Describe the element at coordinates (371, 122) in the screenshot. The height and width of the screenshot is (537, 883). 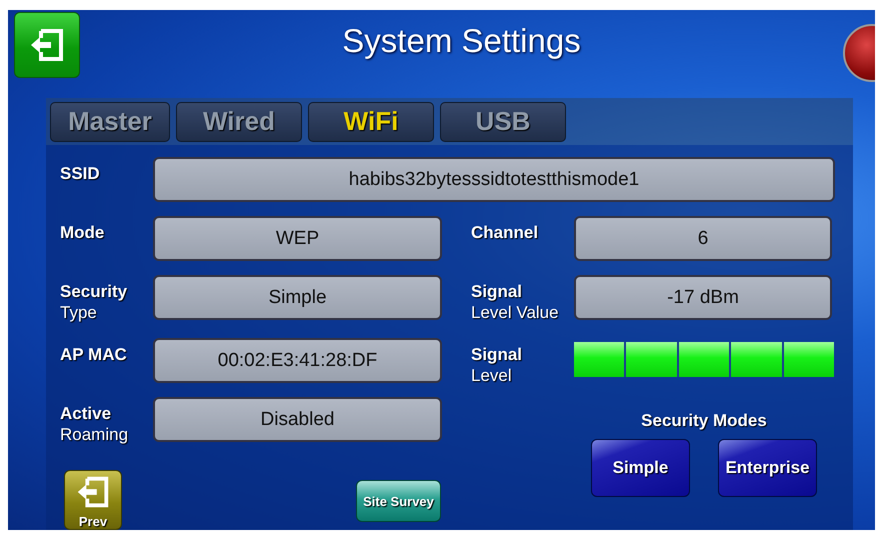
I see `tab: WiFi` at that location.